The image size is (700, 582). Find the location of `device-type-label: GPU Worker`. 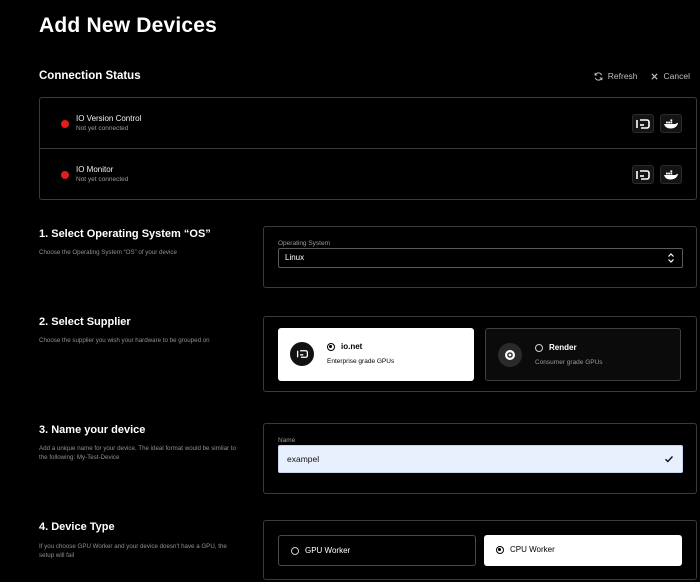

device-type-label: GPU Worker is located at coordinates (328, 550).